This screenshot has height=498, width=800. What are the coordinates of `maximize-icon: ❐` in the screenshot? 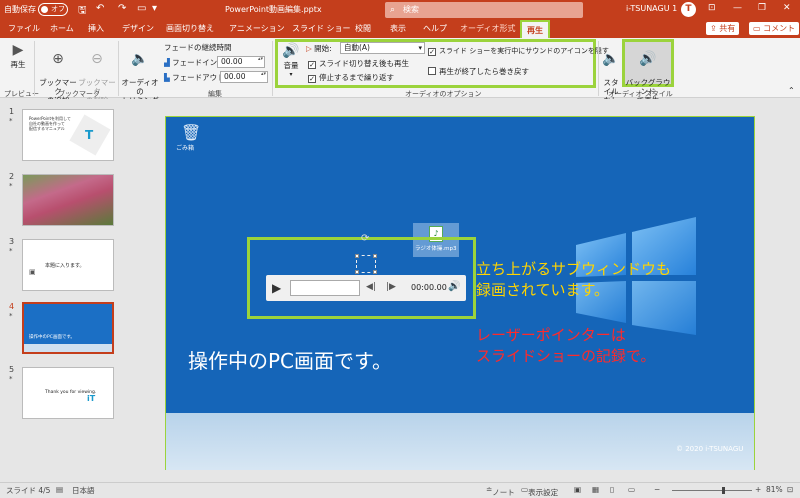 It's located at (762, 8).